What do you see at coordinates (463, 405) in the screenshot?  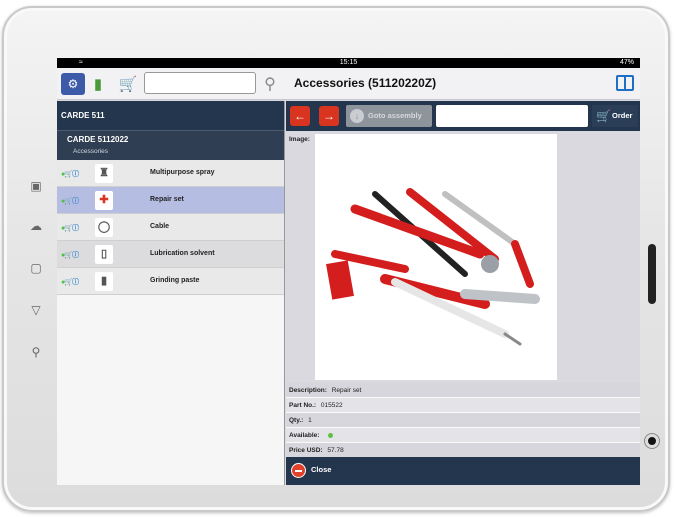 I see `part-number-row: Part No.: 015522` at bounding box center [463, 405].